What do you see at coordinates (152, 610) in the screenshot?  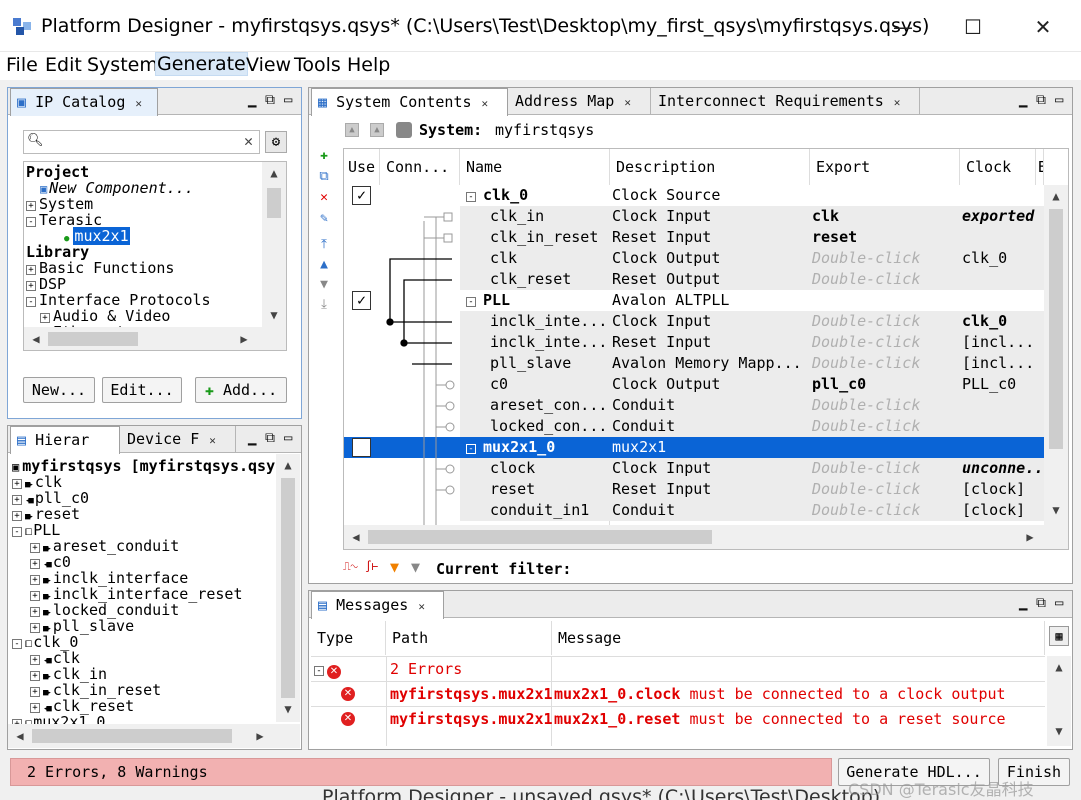 I see `hierarchy-item: + ■▸ locked_conduit` at bounding box center [152, 610].